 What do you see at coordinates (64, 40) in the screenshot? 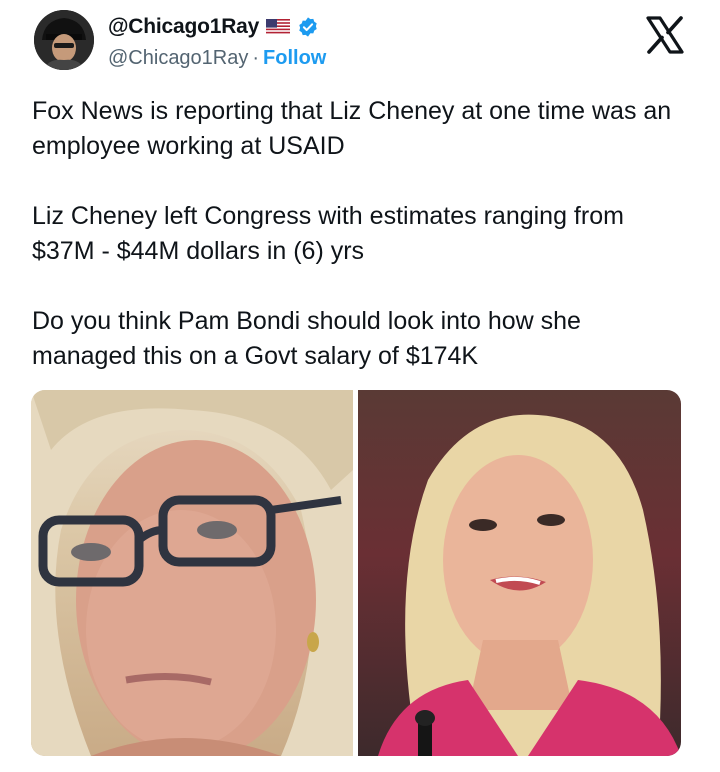
I see `avatar` at bounding box center [64, 40].